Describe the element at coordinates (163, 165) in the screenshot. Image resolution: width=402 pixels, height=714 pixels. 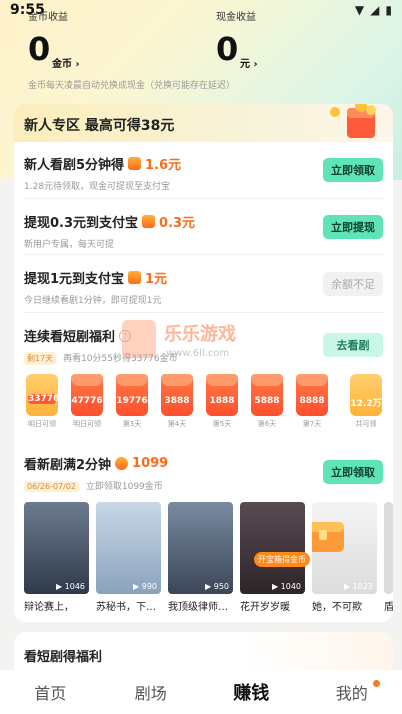
I see `task-amount: 1.6元` at that location.